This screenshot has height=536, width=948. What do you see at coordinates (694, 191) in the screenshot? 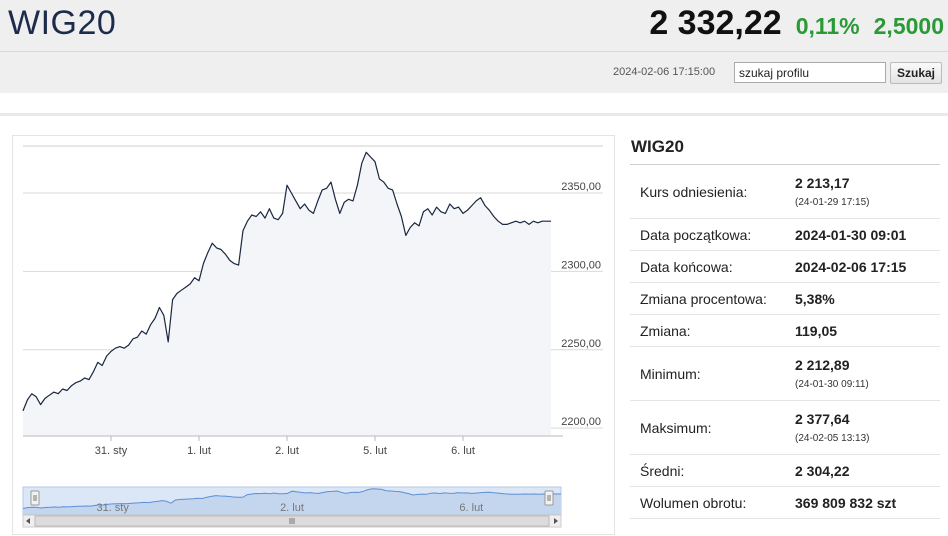
I see `stats-label: Kurs odniesienia:` at bounding box center [694, 191].